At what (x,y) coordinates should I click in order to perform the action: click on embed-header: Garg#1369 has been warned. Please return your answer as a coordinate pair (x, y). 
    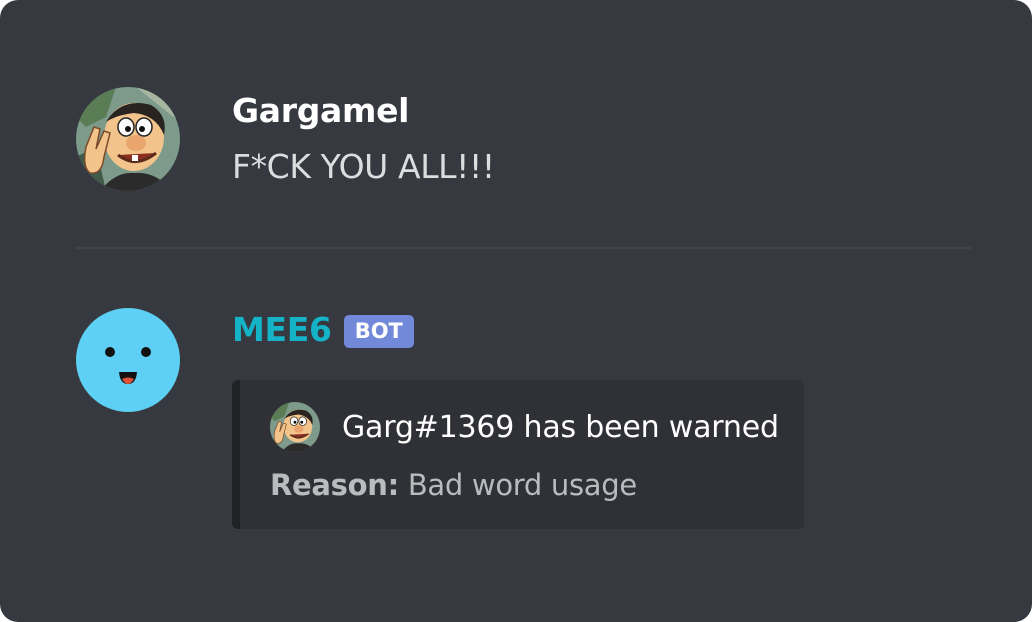
    Looking at the image, I should click on (524, 427).